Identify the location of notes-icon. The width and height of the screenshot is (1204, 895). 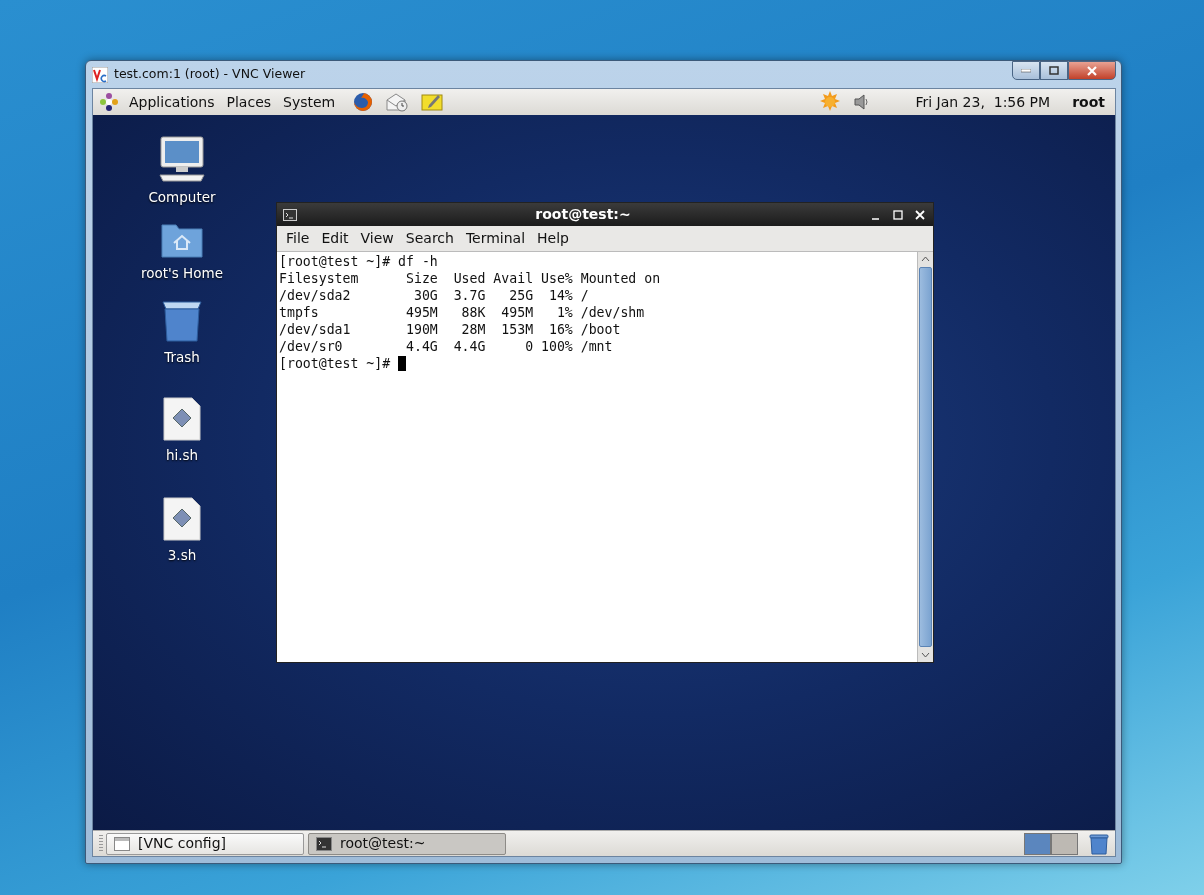
(432, 102).